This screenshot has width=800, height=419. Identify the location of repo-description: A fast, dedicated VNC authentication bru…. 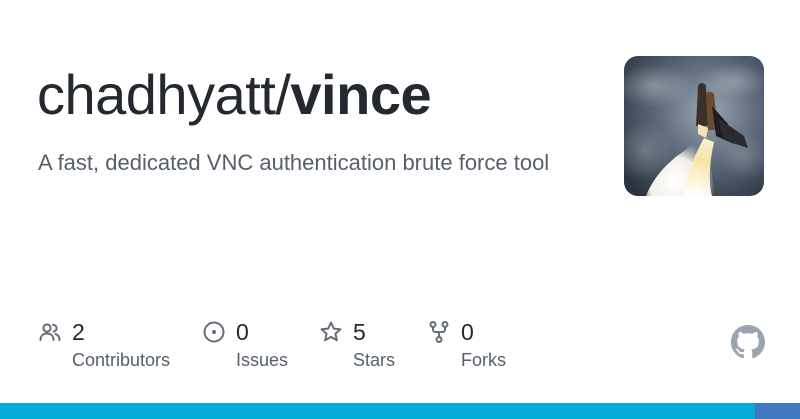
(294, 162).